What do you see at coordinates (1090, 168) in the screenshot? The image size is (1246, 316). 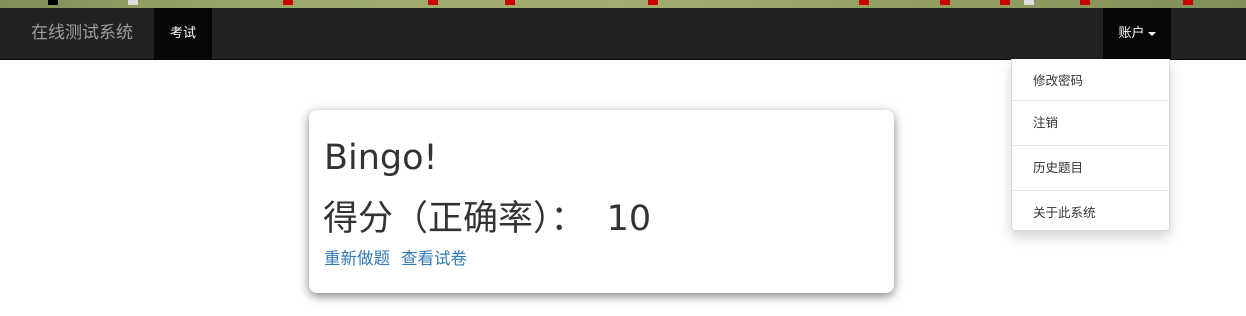 I see `menu-item-history: 历史题目` at bounding box center [1090, 168].